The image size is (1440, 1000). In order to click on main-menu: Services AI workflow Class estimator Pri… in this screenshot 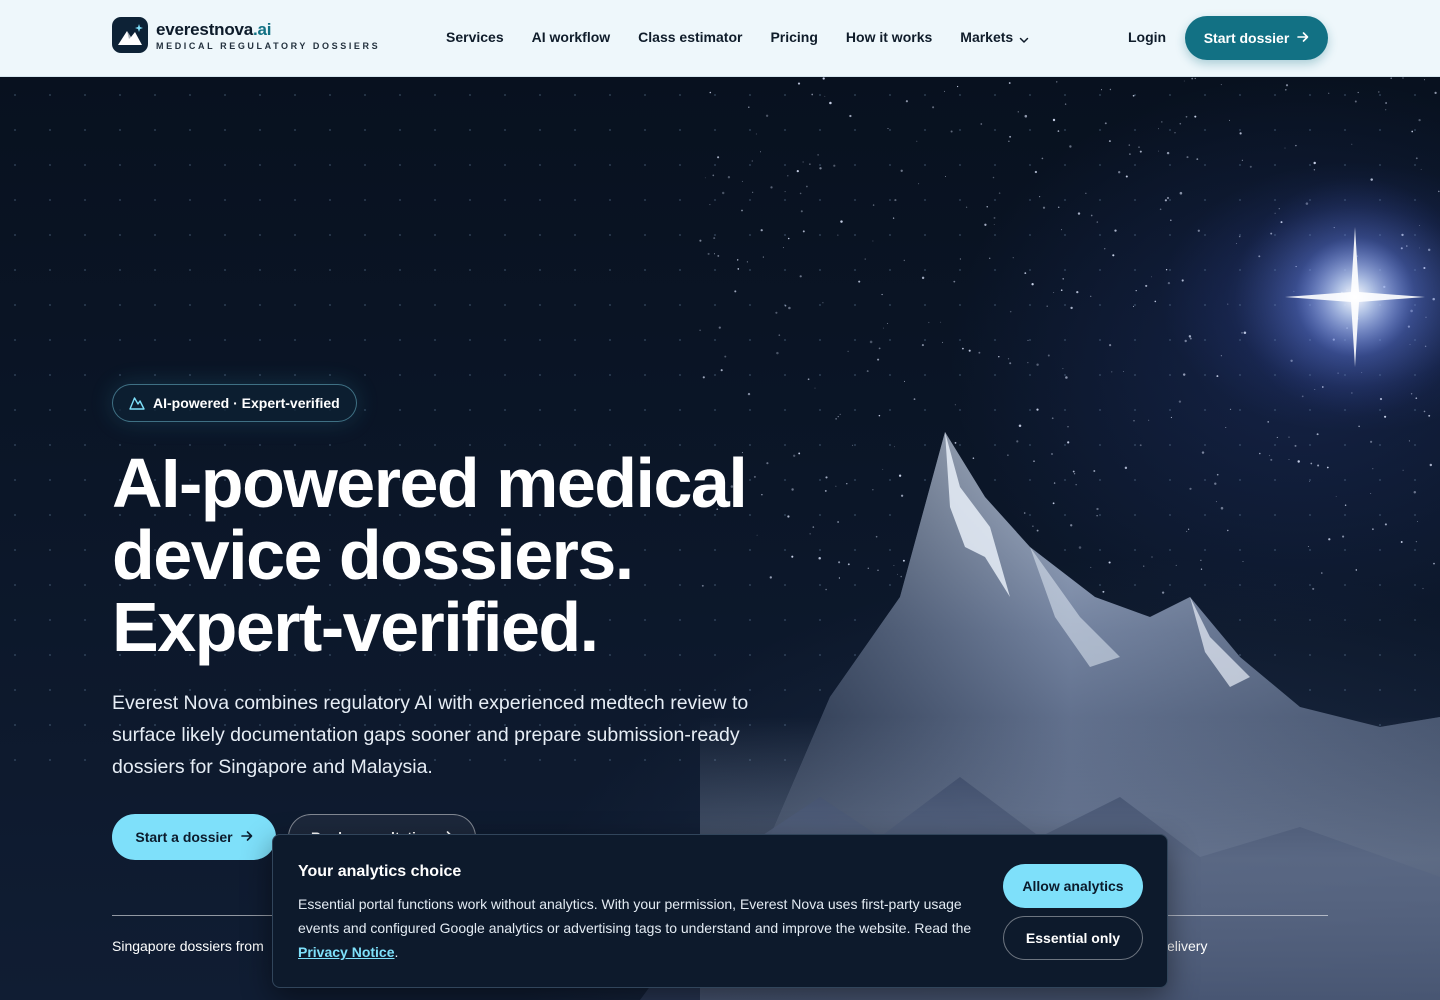, I will do `click(737, 37)`.